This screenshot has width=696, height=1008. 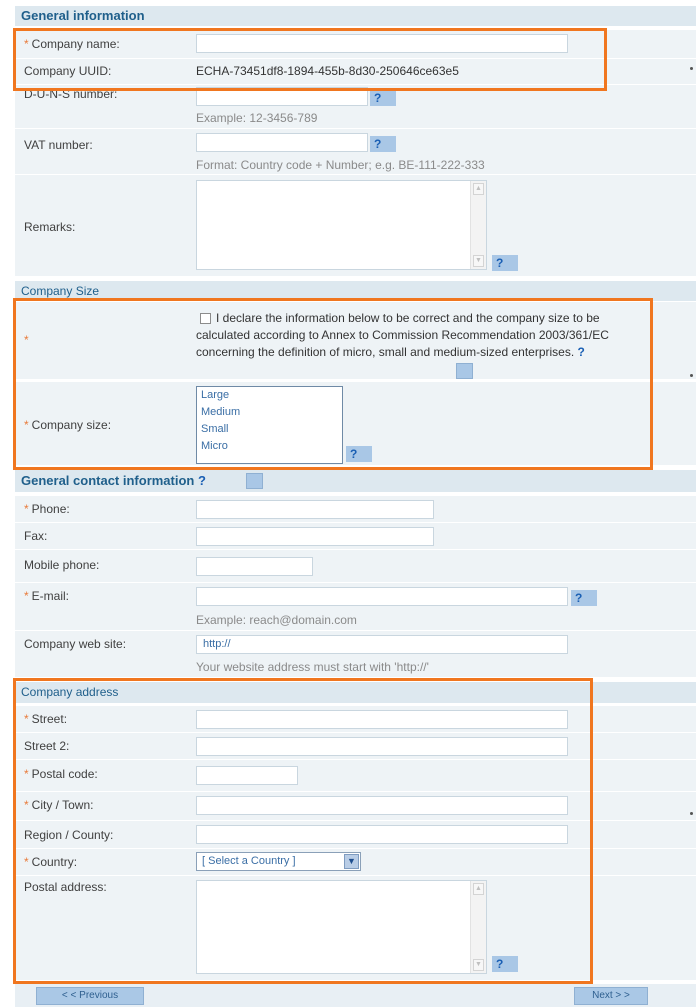 What do you see at coordinates (355, 291) in the screenshot?
I see `section-header-company-size: Company Size` at bounding box center [355, 291].